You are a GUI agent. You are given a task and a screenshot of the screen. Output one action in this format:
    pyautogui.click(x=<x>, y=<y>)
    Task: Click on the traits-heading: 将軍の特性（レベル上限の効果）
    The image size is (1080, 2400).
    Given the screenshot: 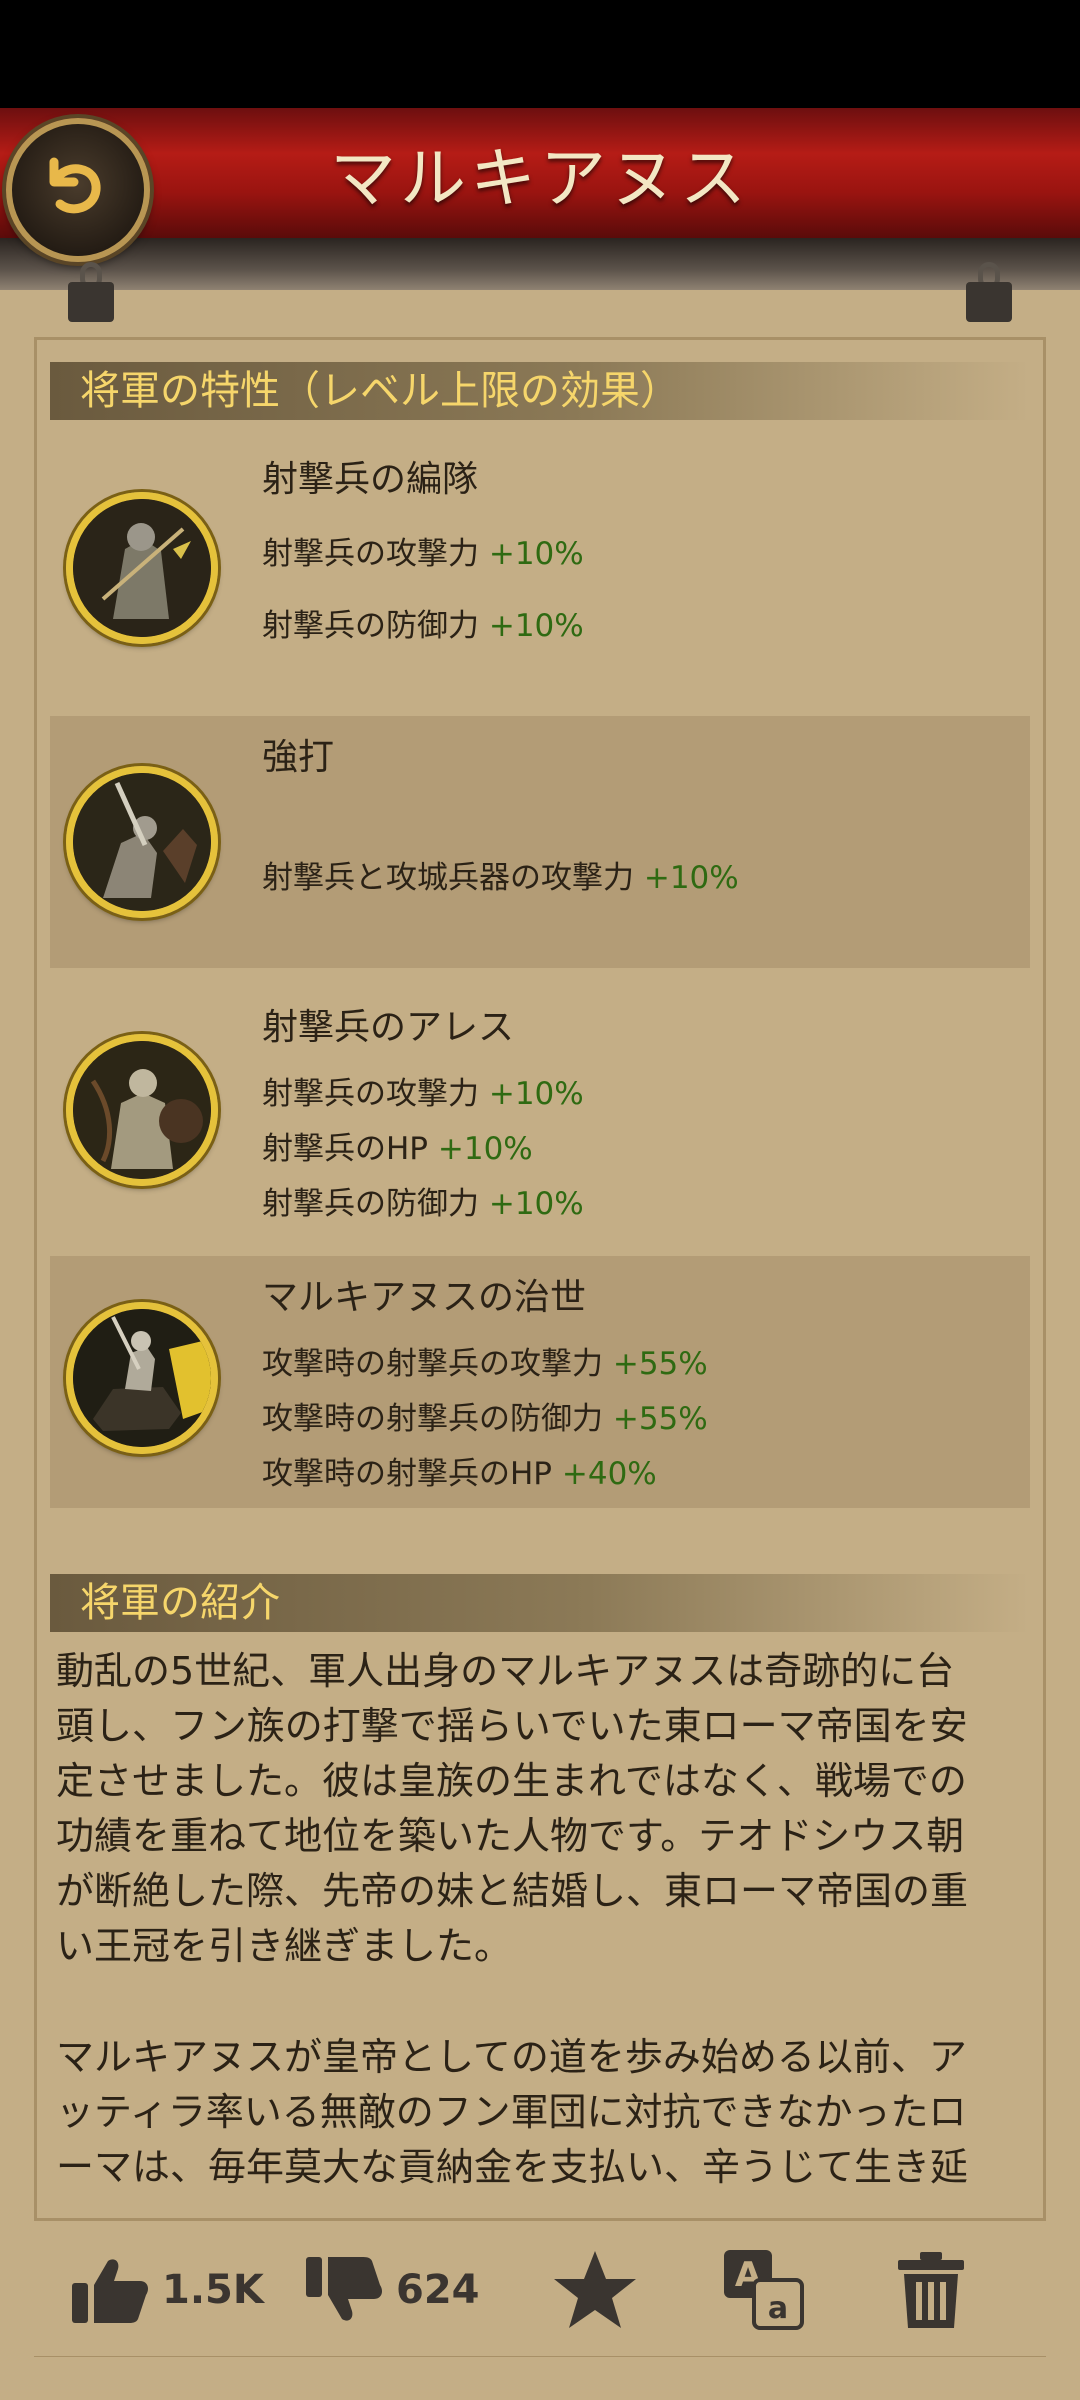 What is the action you would take?
    pyautogui.click(x=540, y=391)
    